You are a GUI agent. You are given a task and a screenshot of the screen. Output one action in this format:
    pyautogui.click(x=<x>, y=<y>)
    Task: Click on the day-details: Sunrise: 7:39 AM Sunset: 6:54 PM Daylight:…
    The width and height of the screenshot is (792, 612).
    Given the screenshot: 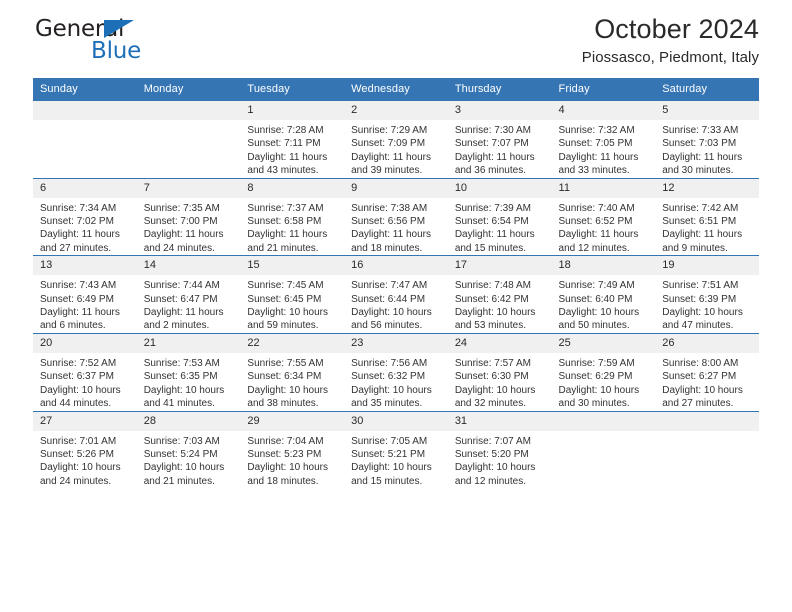 What is the action you would take?
    pyautogui.click(x=500, y=227)
    